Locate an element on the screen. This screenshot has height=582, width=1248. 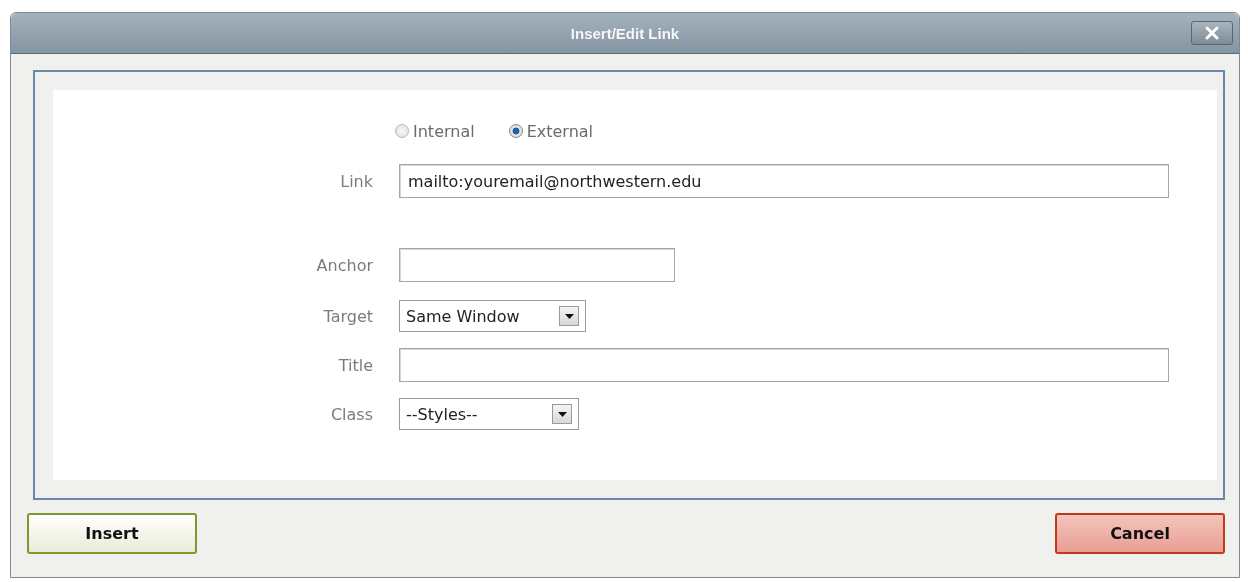
field-label: Target is located at coordinates (348, 316).